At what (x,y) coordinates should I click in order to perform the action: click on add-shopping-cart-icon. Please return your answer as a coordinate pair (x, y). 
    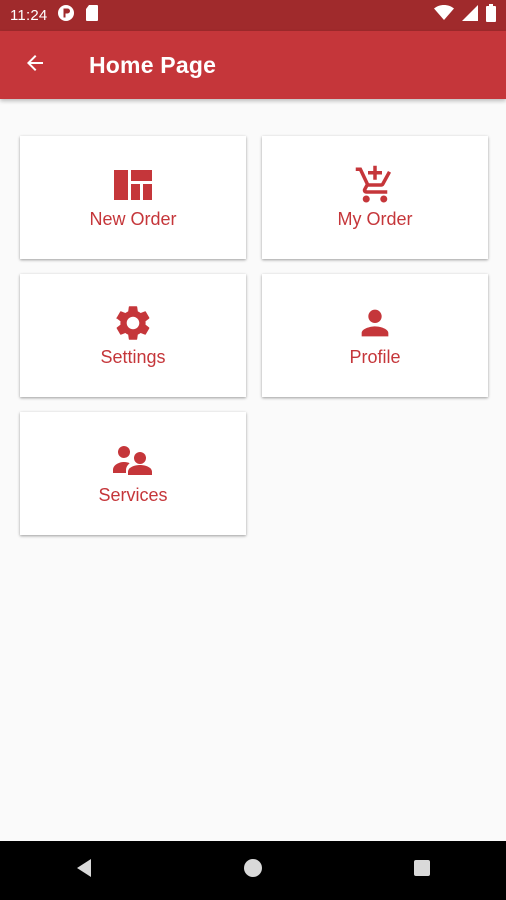
    Looking at the image, I should click on (375, 185).